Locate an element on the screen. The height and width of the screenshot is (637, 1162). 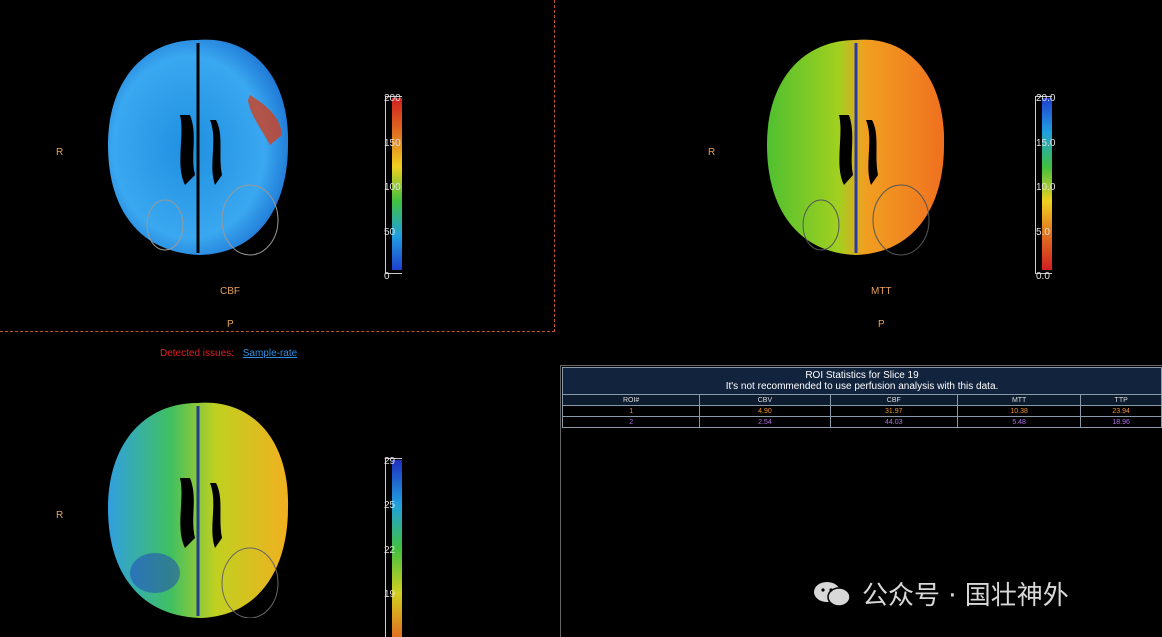
scale-tick: 15.0 is located at coordinates (1046, 143).